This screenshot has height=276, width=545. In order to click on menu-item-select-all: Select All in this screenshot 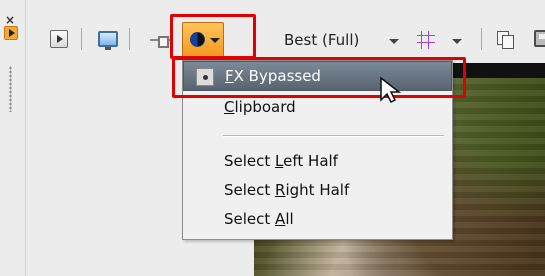, I will do `click(317, 219)`.